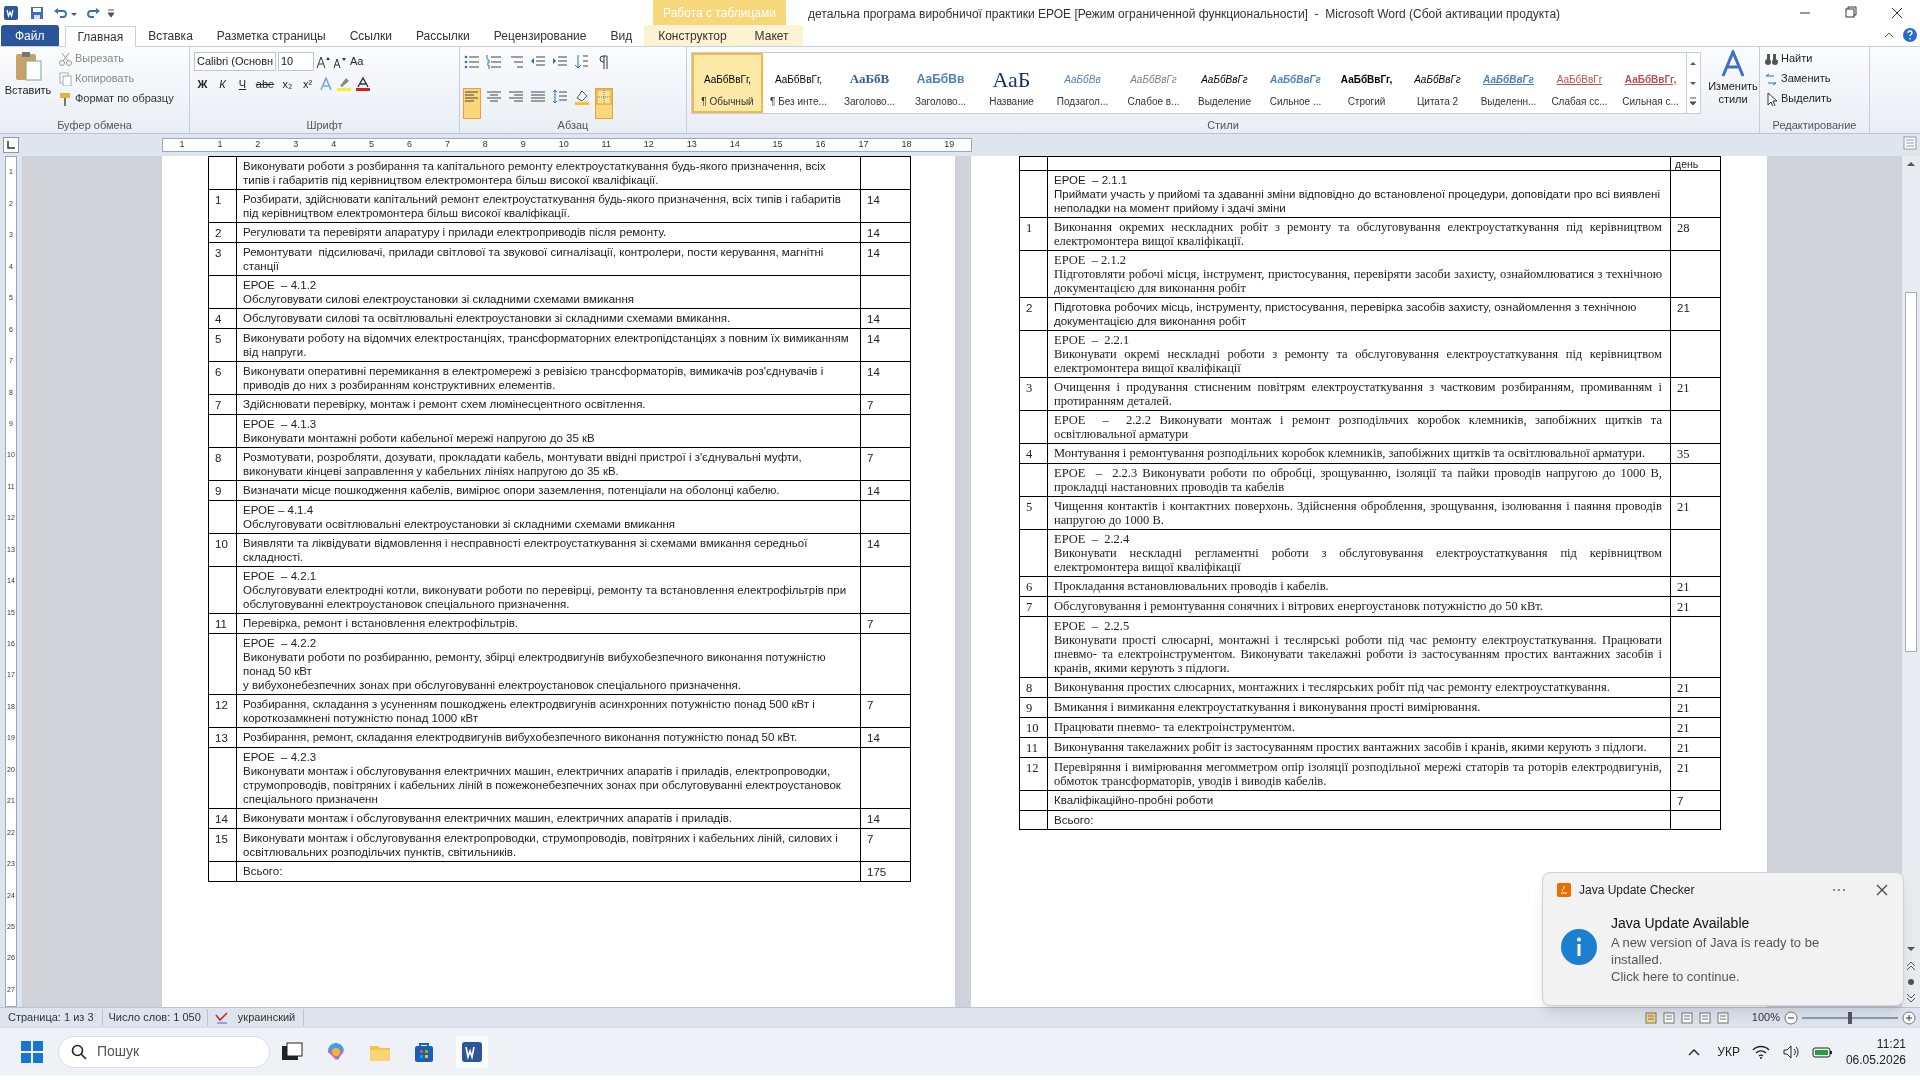  What do you see at coordinates (560, 97) in the screenshot?
I see `line-spacing-icon` at bounding box center [560, 97].